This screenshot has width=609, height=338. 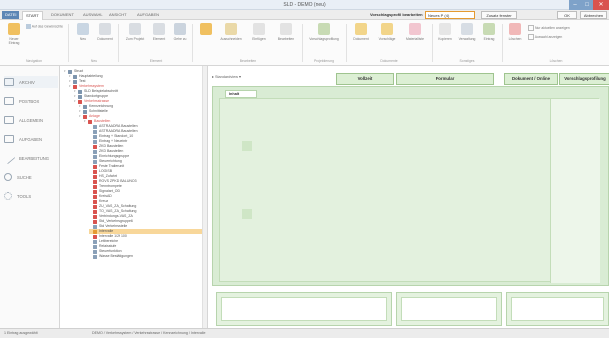 I want to click on ribbon-button-bearbeiten: Bearbeiten, so click(x=286, y=32).